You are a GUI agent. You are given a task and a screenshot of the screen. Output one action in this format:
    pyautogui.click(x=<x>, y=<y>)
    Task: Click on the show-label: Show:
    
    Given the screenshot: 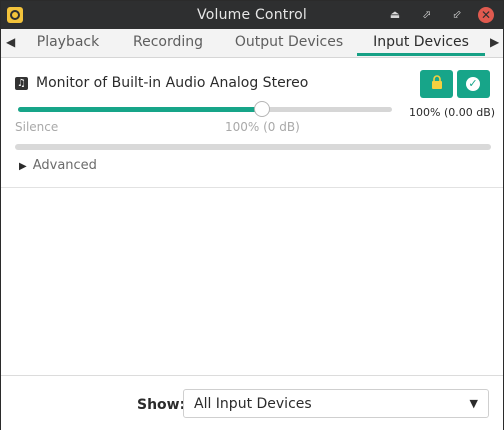 What is the action you would take?
    pyautogui.click(x=161, y=405)
    